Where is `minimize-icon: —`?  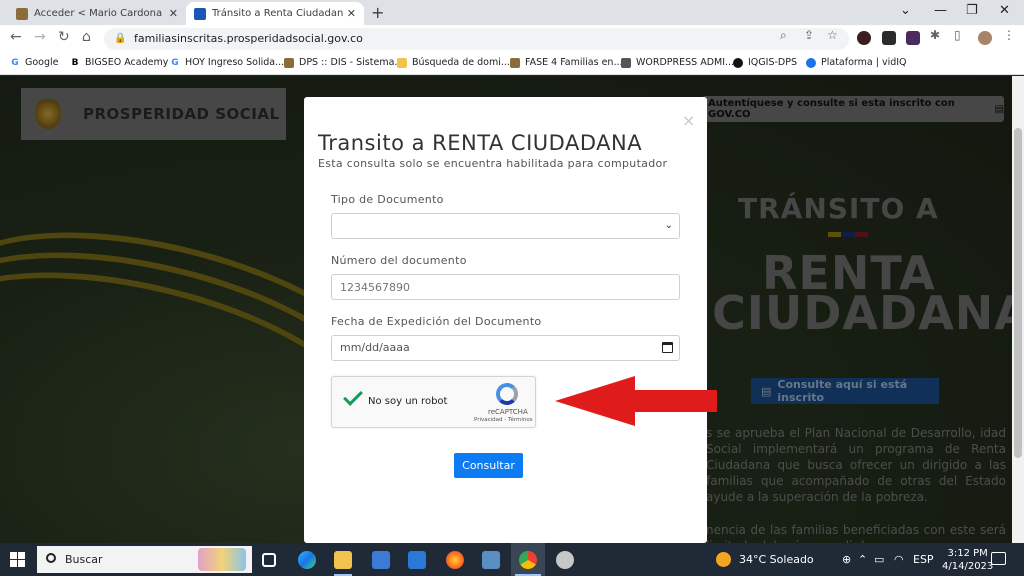
minimize-icon: — is located at coordinates (940, 10).